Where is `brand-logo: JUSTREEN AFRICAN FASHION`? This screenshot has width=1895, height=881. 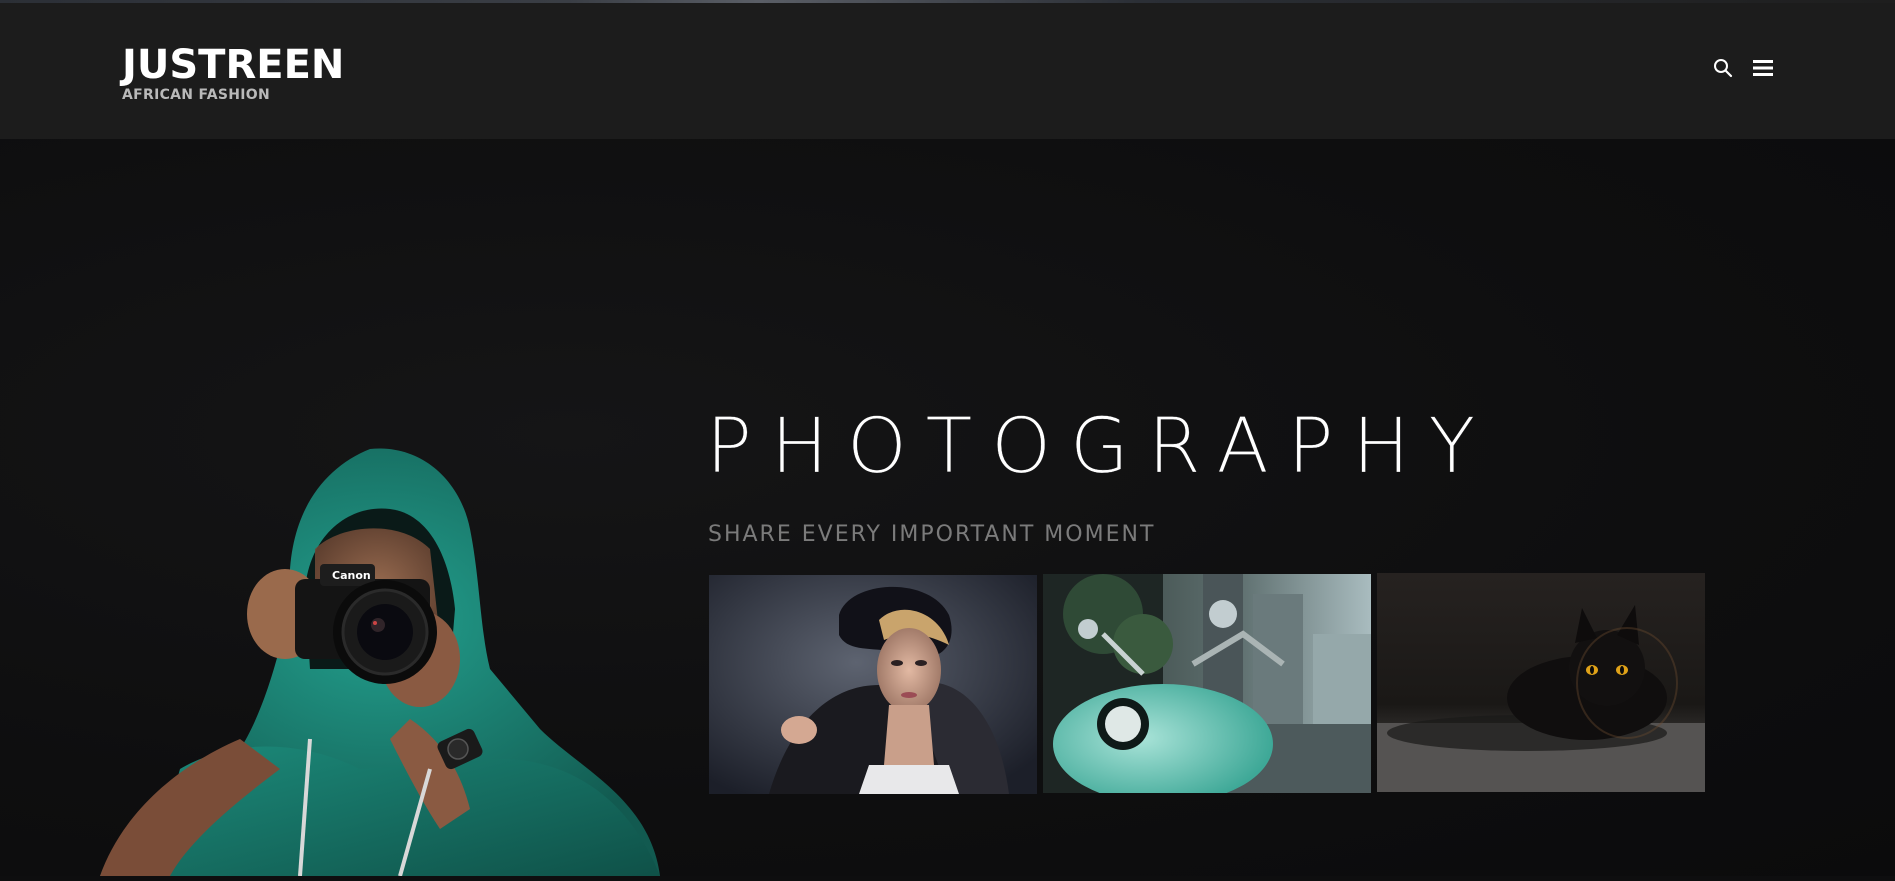
brand-logo: JUSTREEN AFRICAN FASHION is located at coordinates (233, 73).